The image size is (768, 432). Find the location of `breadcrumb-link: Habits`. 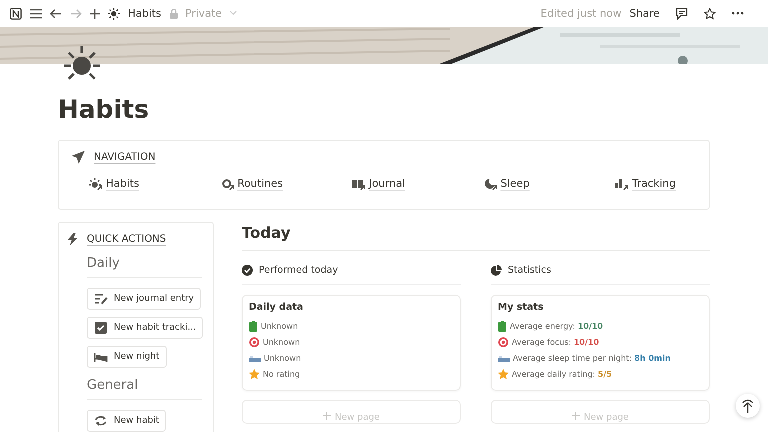

breadcrumb-link: Habits is located at coordinates (145, 14).